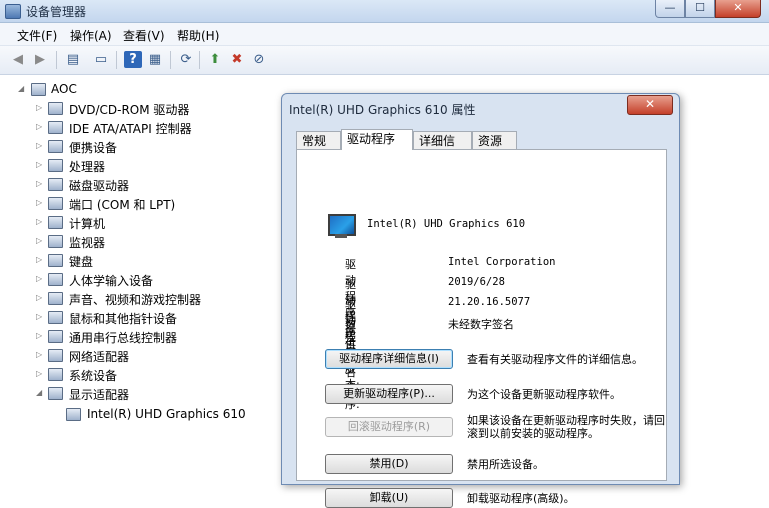  Describe the element at coordinates (650, 105) in the screenshot. I see `dialog-close-button: ✕` at that location.